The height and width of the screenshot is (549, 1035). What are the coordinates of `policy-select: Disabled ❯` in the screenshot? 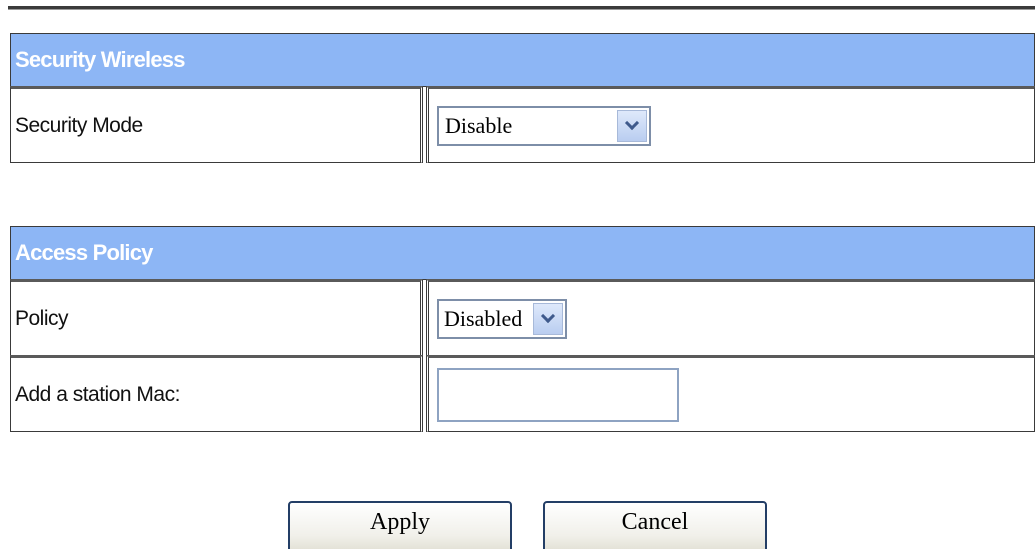 It's located at (502, 318).